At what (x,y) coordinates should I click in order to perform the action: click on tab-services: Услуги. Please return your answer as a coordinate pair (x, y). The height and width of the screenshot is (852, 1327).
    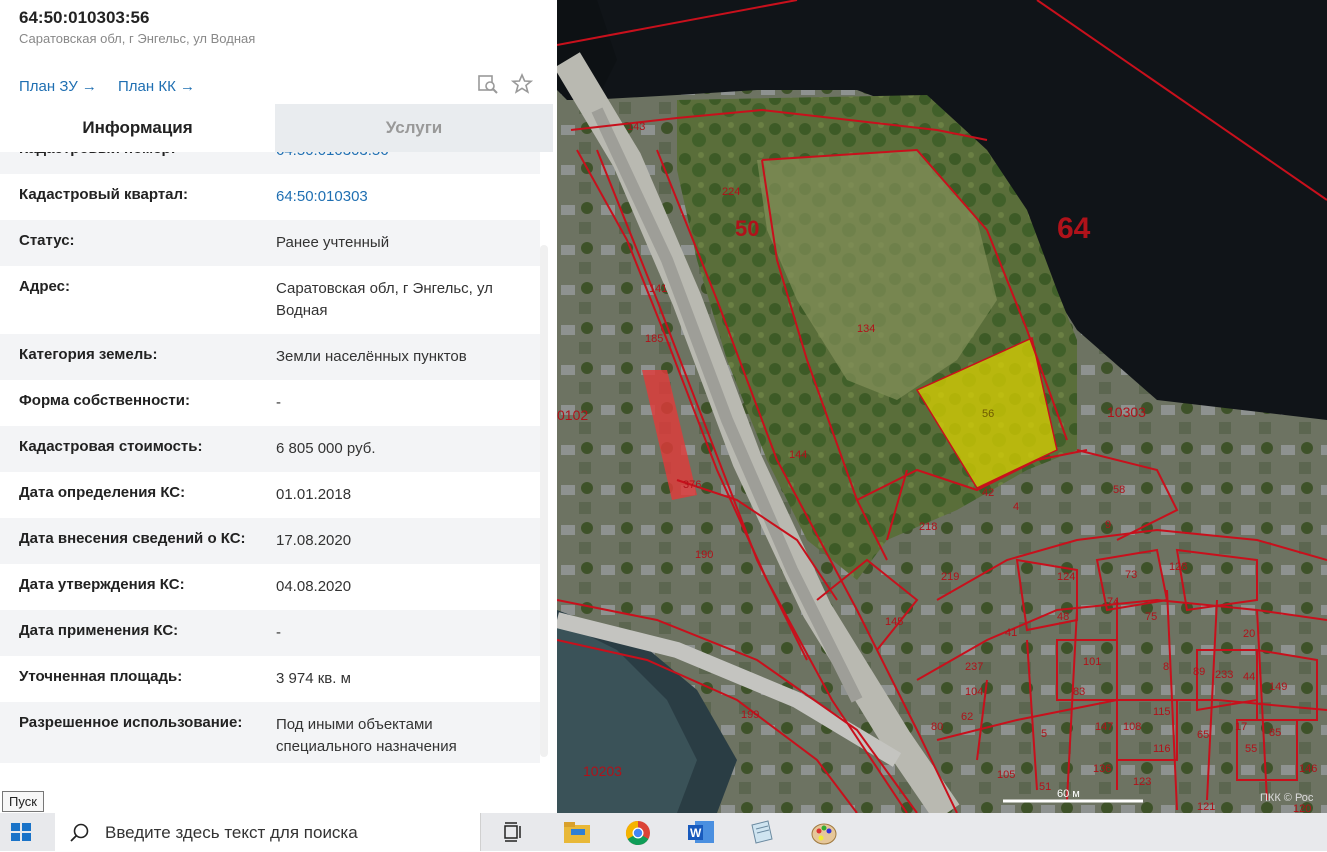
    Looking at the image, I should click on (414, 128).